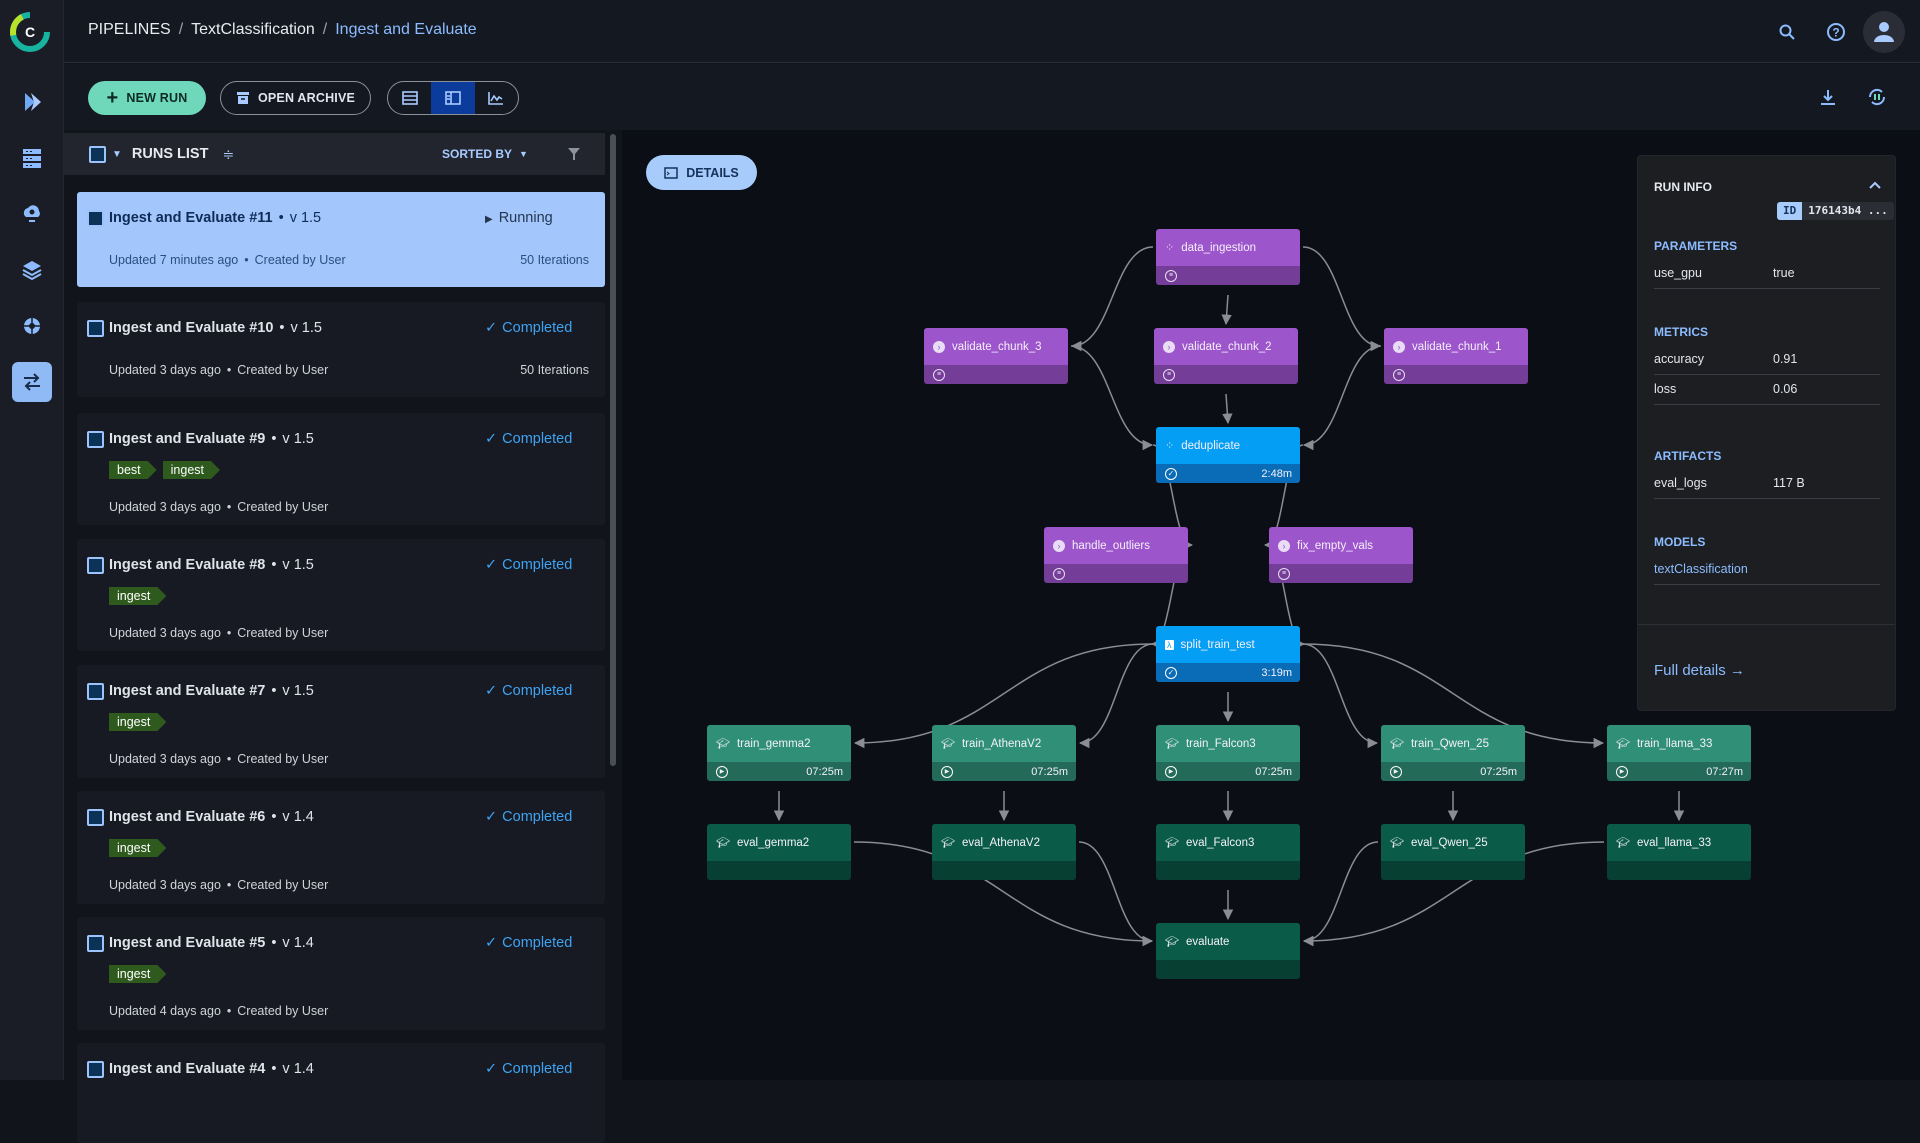 The height and width of the screenshot is (1143, 1920). Describe the element at coordinates (996, 356) in the screenshot. I see `dag-node-validate-chunk-3: › validate_chunk_3 ≡` at that location.